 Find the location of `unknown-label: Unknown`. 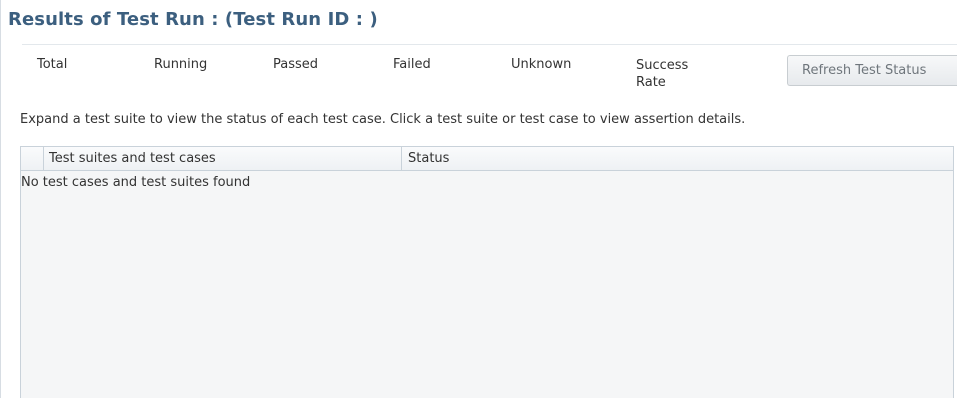

unknown-label: Unknown is located at coordinates (541, 64).